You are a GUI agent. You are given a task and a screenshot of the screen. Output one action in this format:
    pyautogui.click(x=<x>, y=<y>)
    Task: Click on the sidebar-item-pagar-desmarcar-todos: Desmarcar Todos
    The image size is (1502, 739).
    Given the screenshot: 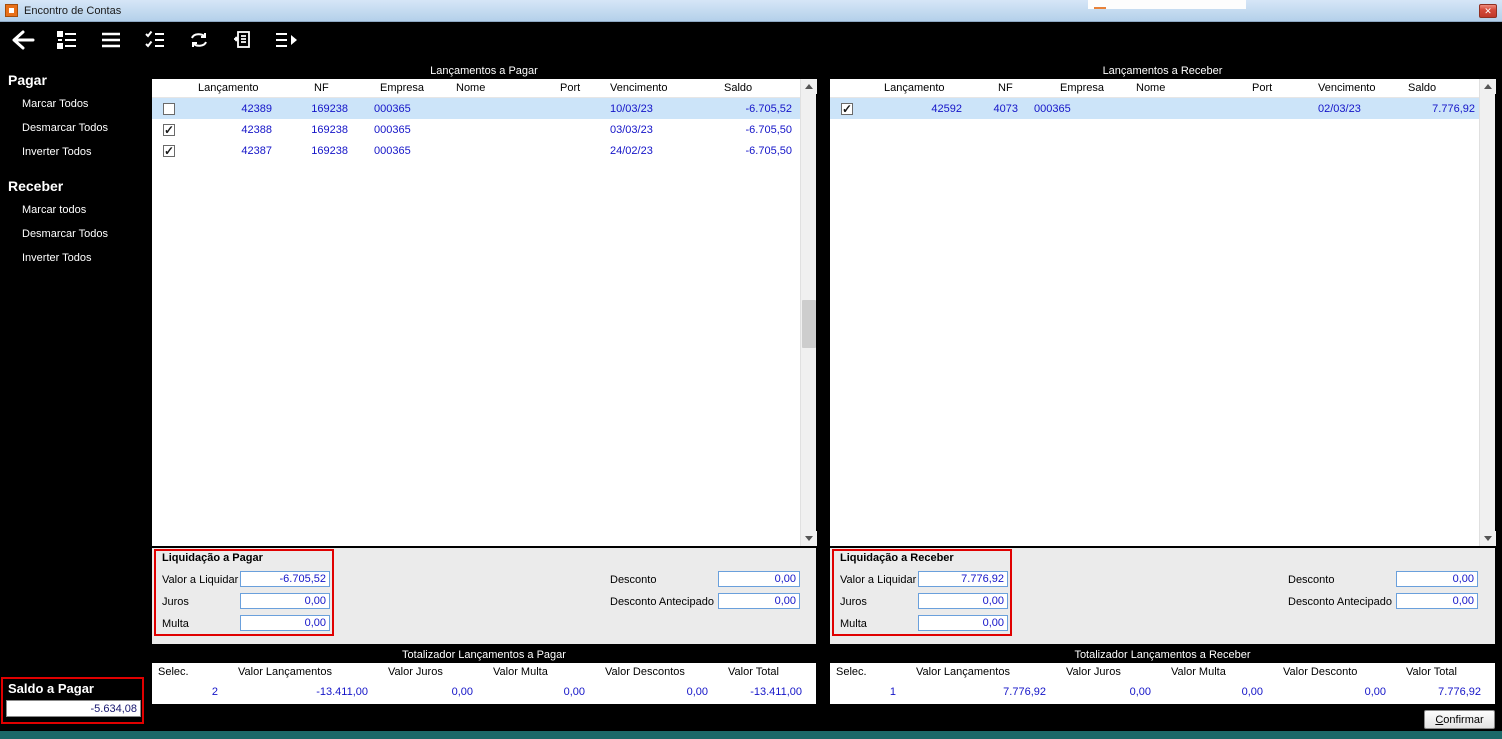 What is the action you would take?
    pyautogui.click(x=75, y=128)
    